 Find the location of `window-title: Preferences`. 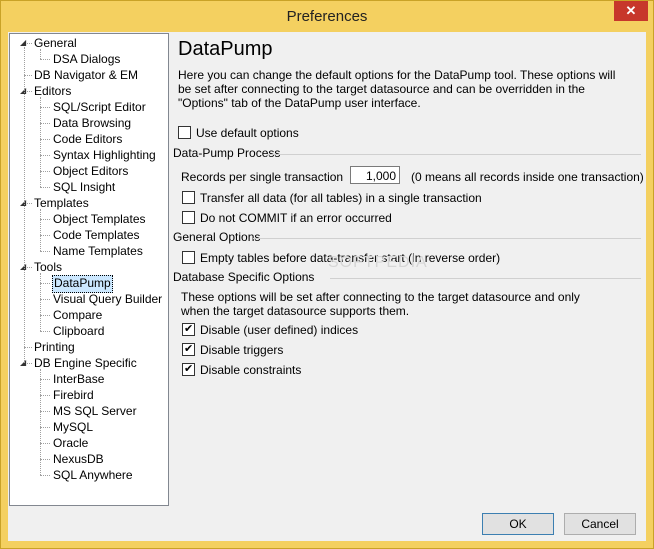

window-title: Preferences is located at coordinates (327, 16).